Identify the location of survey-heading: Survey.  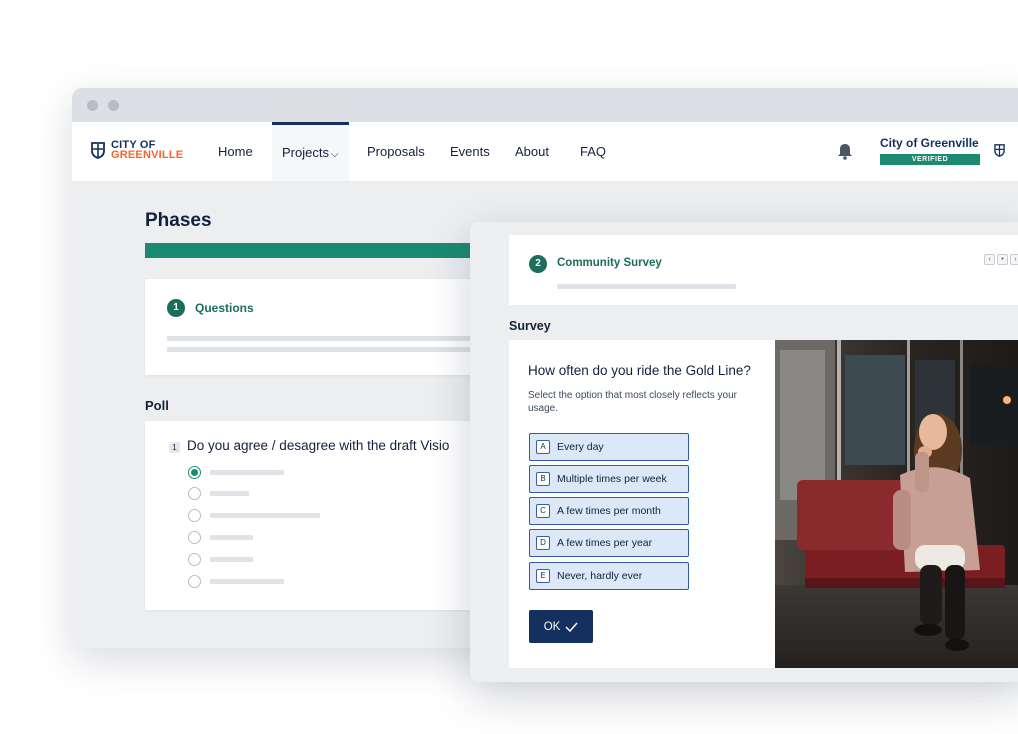
(530, 326).